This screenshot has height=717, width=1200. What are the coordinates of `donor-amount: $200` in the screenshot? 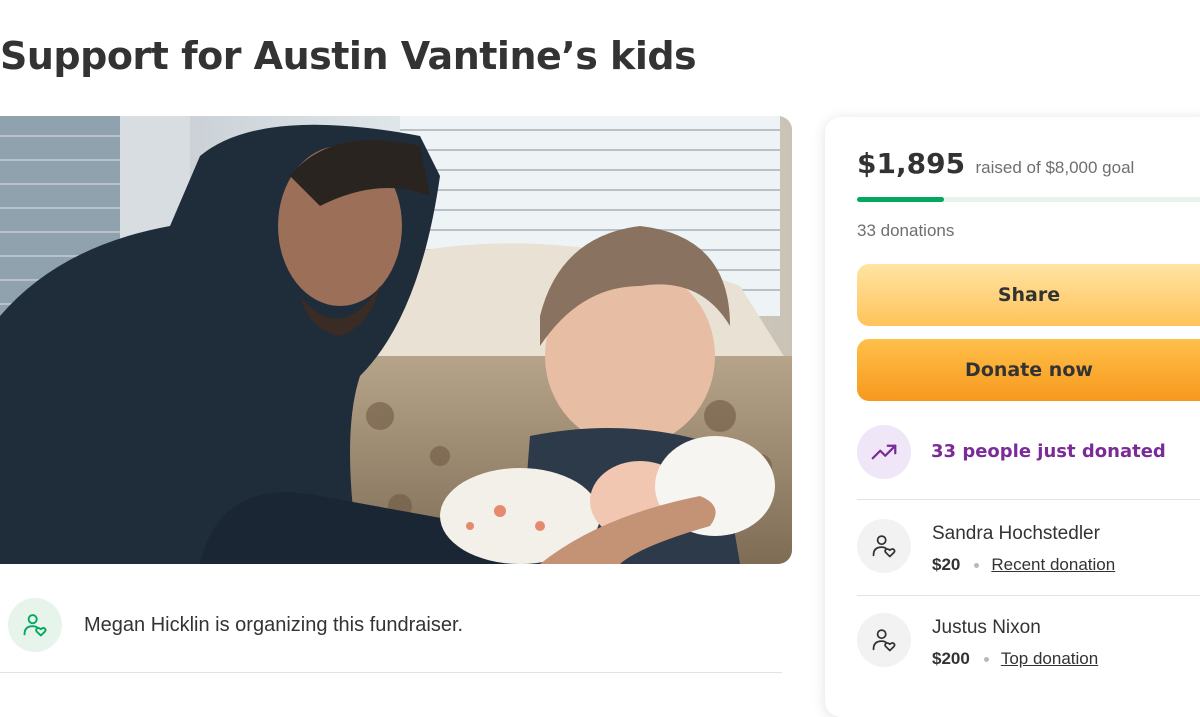 It's located at (951, 658).